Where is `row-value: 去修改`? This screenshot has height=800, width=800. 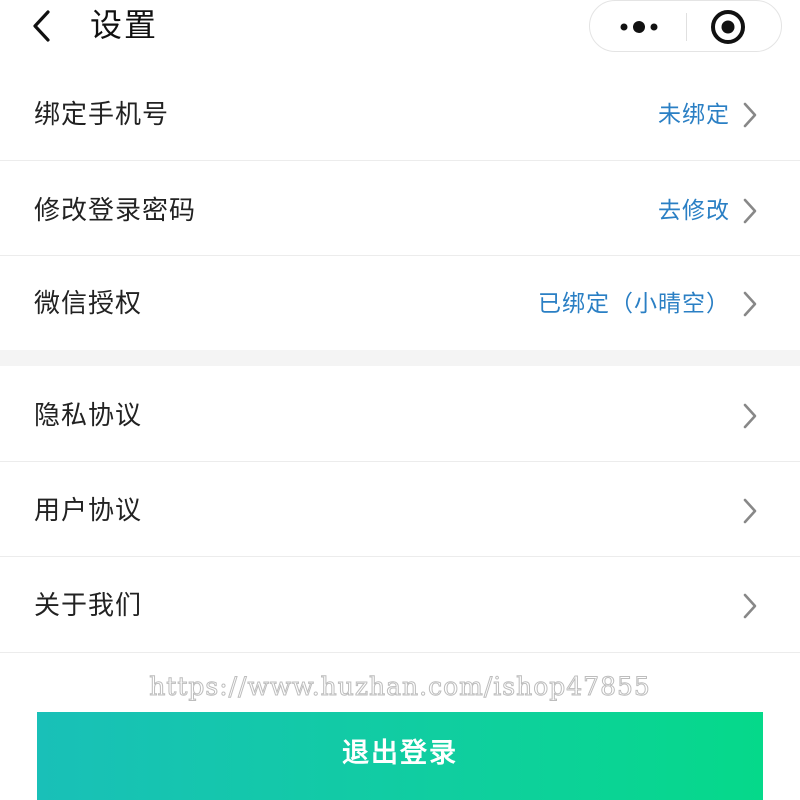
row-value: 去修改 is located at coordinates (694, 211).